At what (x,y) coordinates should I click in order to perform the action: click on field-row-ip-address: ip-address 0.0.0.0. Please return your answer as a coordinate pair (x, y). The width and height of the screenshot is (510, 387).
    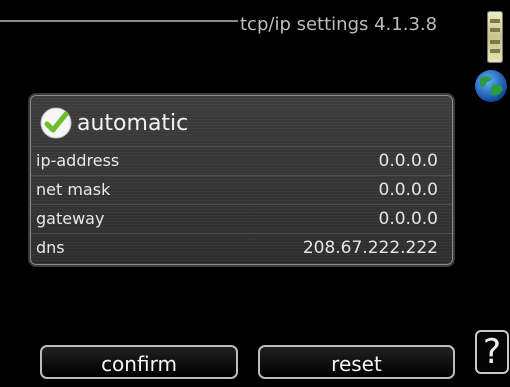
    Looking at the image, I should click on (241, 160).